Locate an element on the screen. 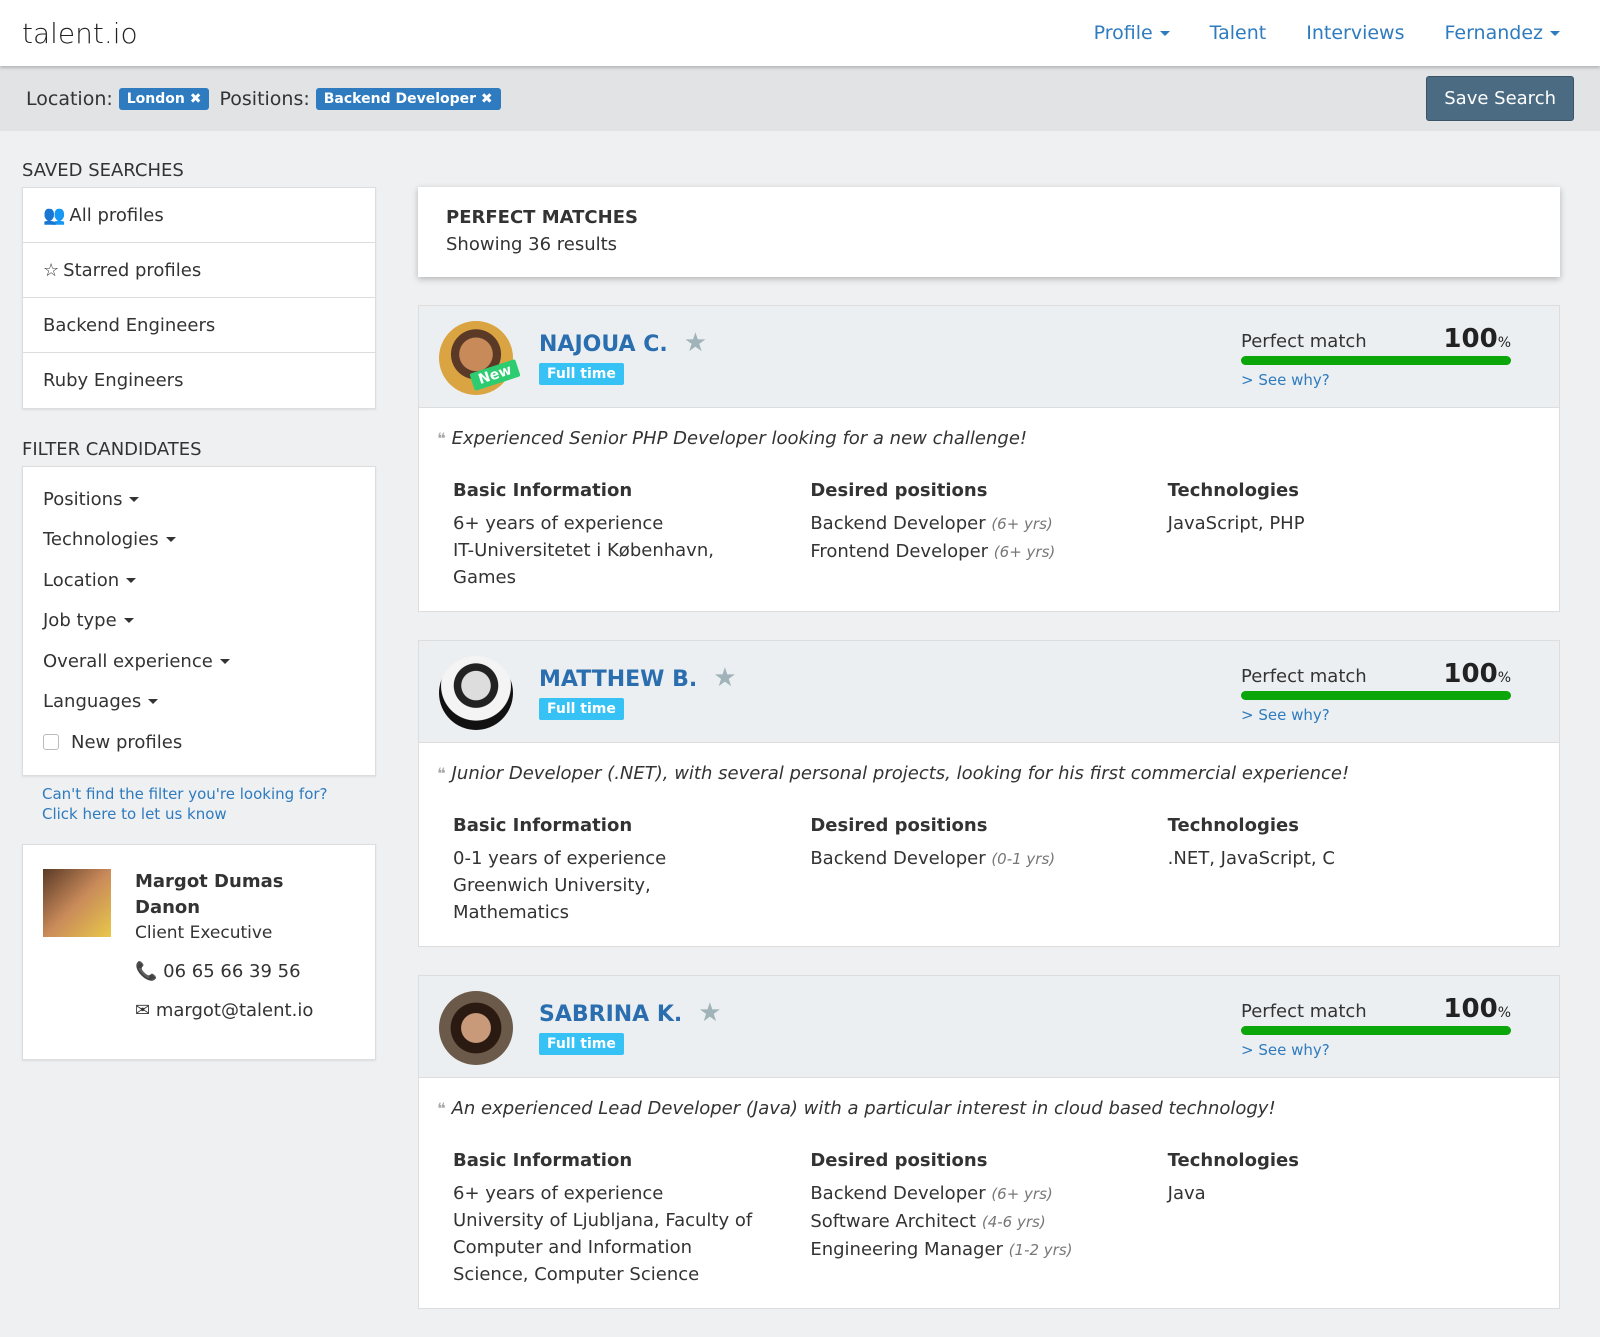 Image resolution: width=1600 pixels, height=1337 pixels. filter-job-type: Job type is located at coordinates (199, 621).